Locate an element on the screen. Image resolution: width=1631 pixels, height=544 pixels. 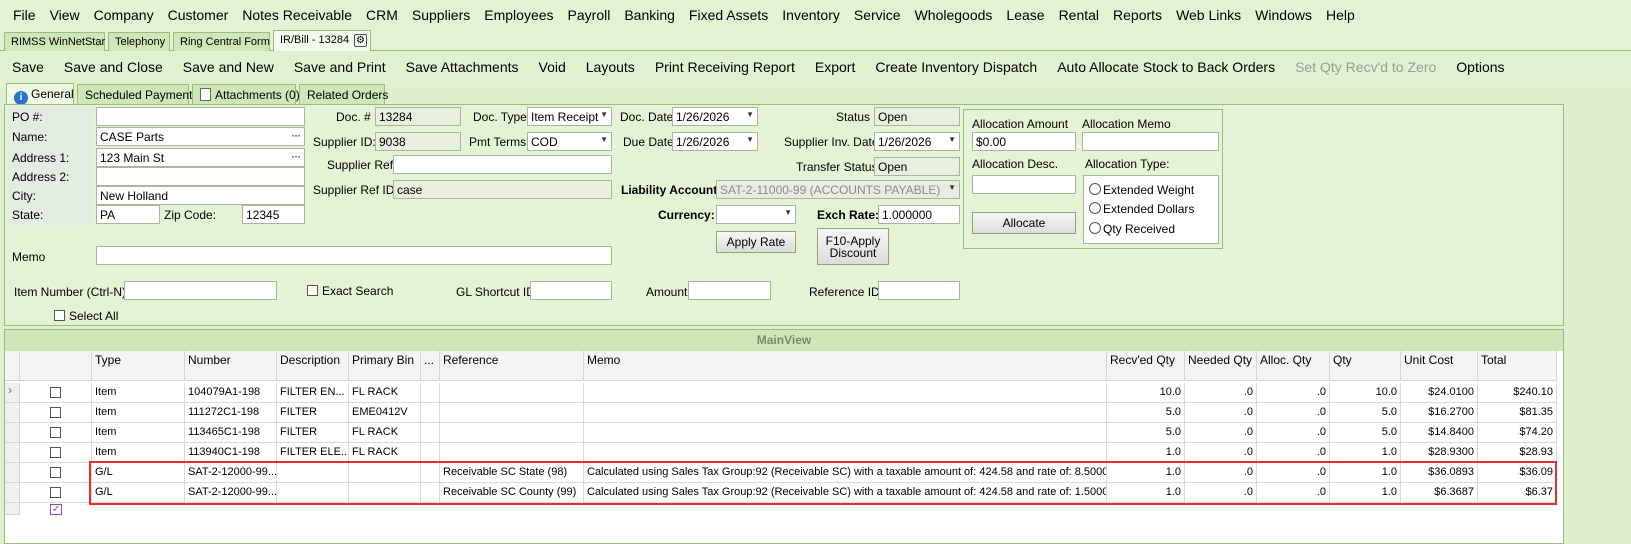
grid-cell-total: $81.35 is located at coordinates (1517, 413).